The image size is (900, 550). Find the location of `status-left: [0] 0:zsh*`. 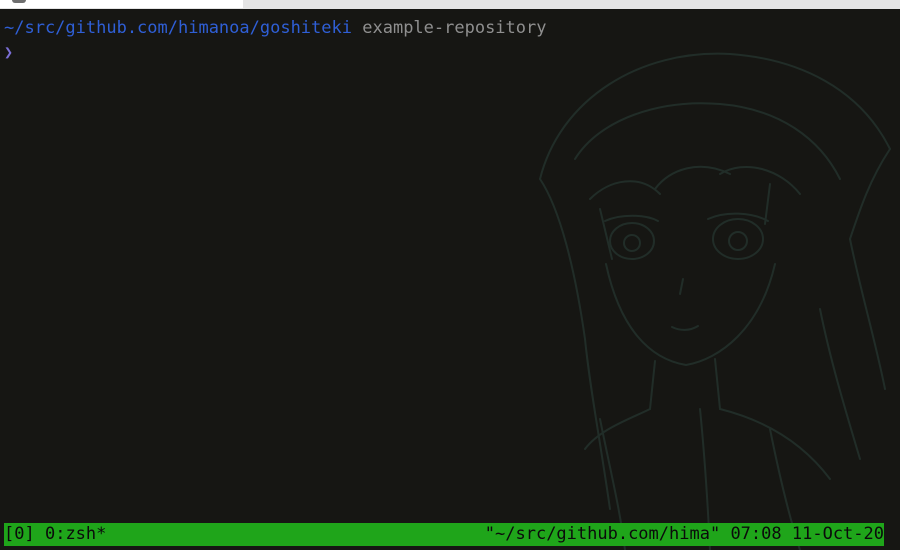

status-left: [0] 0:zsh* is located at coordinates (55, 534).